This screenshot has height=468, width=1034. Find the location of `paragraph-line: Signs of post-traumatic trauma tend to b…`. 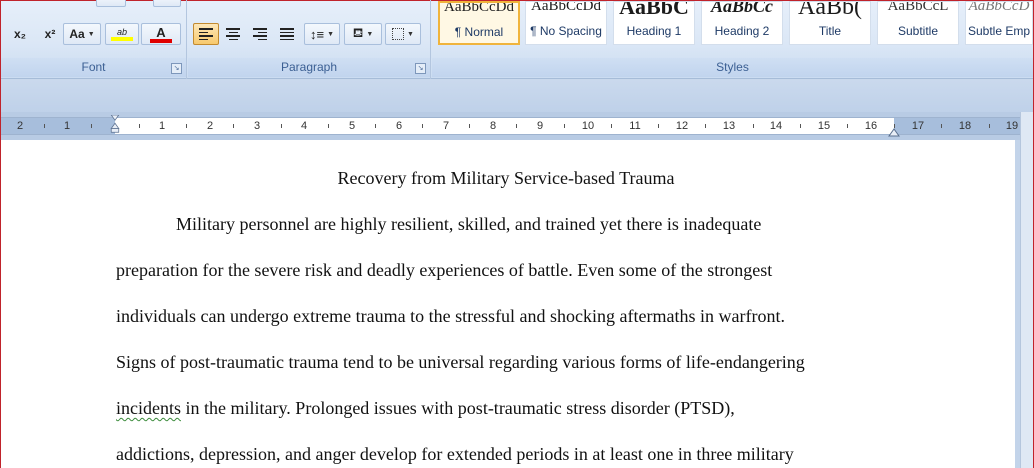

paragraph-line: Signs of post-traumatic trauma tend to b… is located at coordinates (460, 362).